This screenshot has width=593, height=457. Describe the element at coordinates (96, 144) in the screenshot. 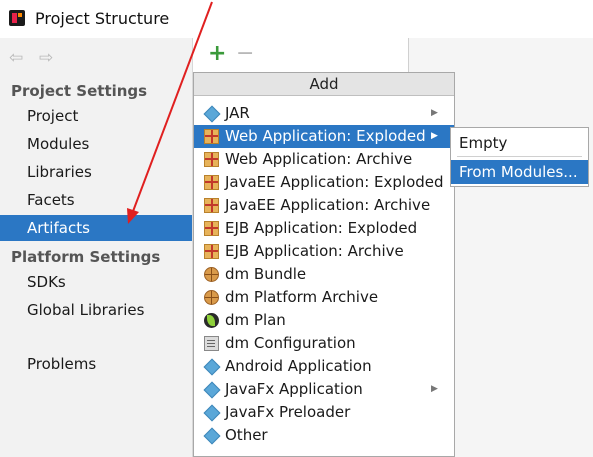

I see `sidebar-item-modules: Modules` at that location.